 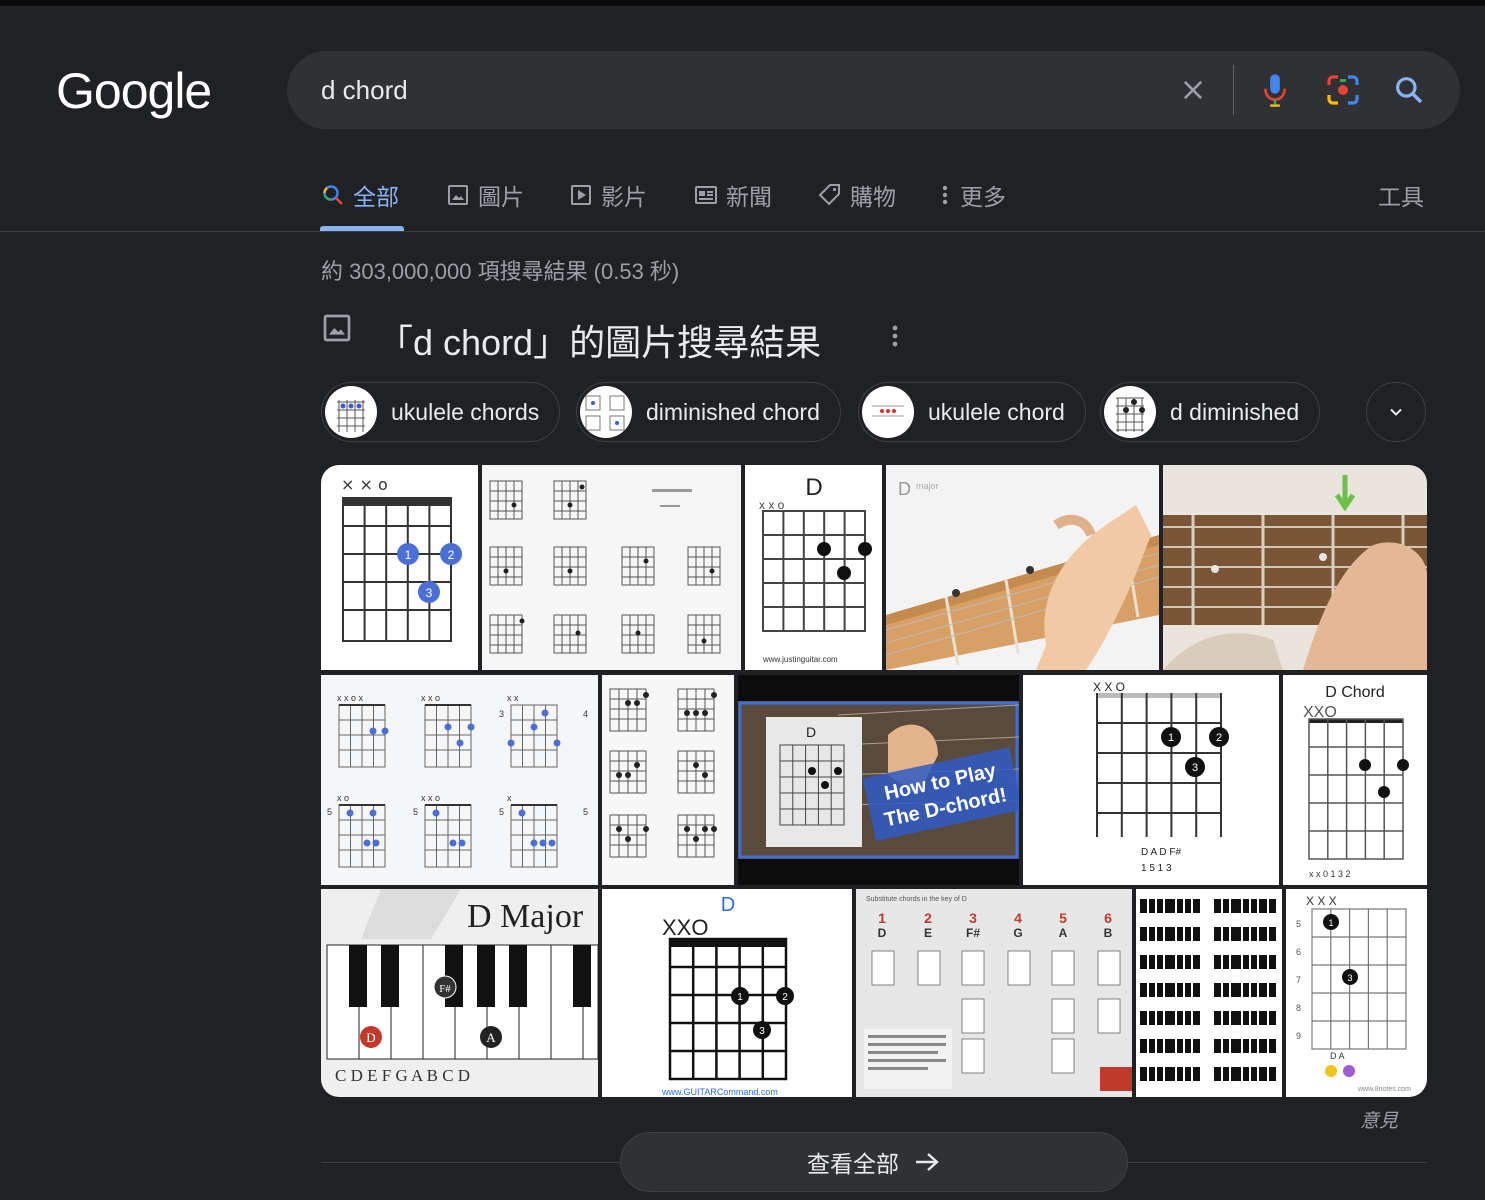 I want to click on tab-videos: 影片, so click(x=608, y=195).